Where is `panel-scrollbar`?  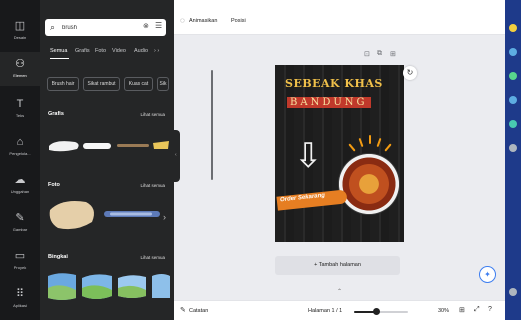
panel-scrollbar is located at coordinates (212, 125).